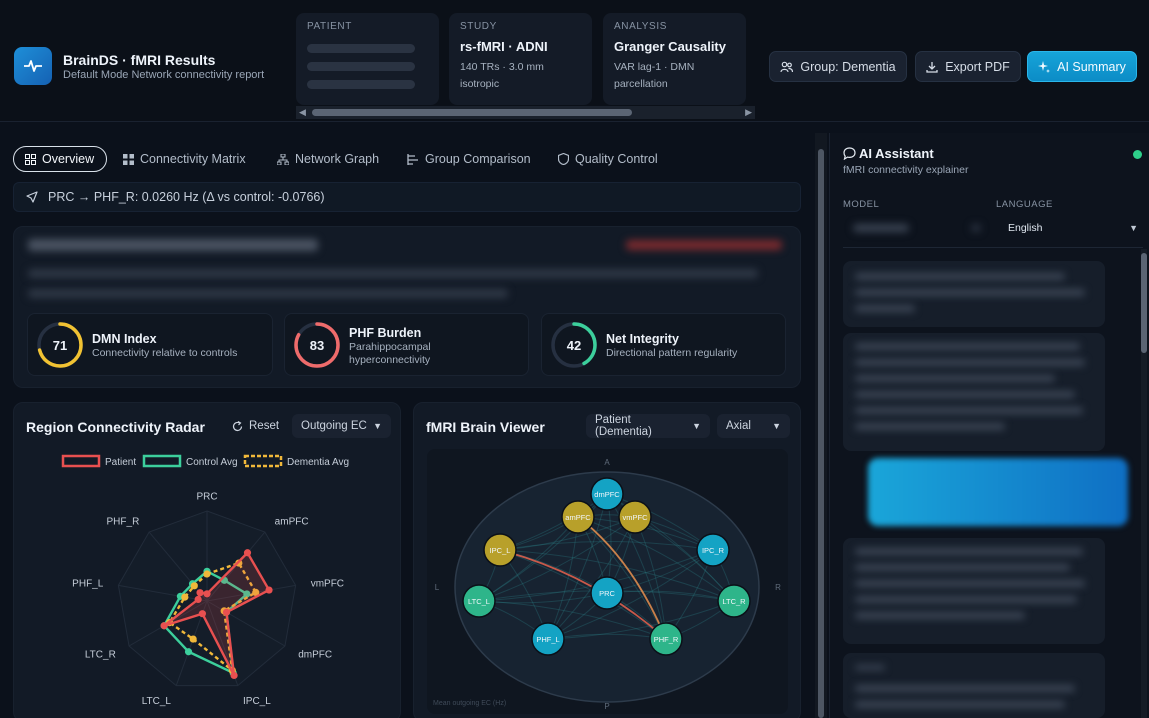 The width and height of the screenshot is (1149, 718). I want to click on study-line2: isotropic, so click(480, 84).